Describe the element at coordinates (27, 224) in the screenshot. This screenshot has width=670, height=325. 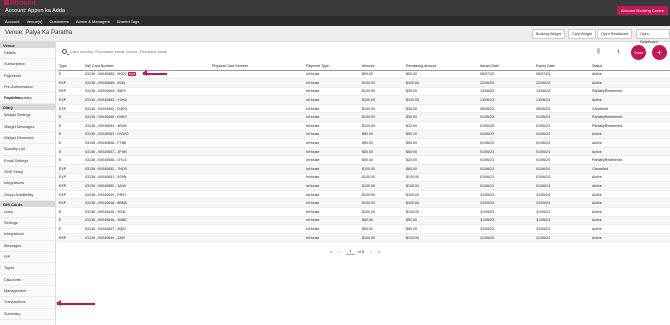
I see `sidebar-item-settings: Settings` at that location.